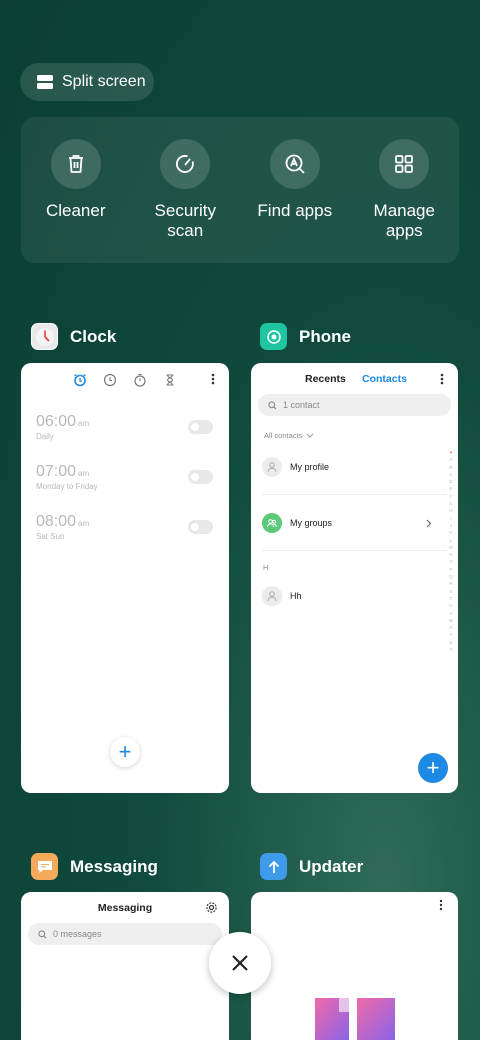  I want to click on clock-app-icon, so click(44, 336).